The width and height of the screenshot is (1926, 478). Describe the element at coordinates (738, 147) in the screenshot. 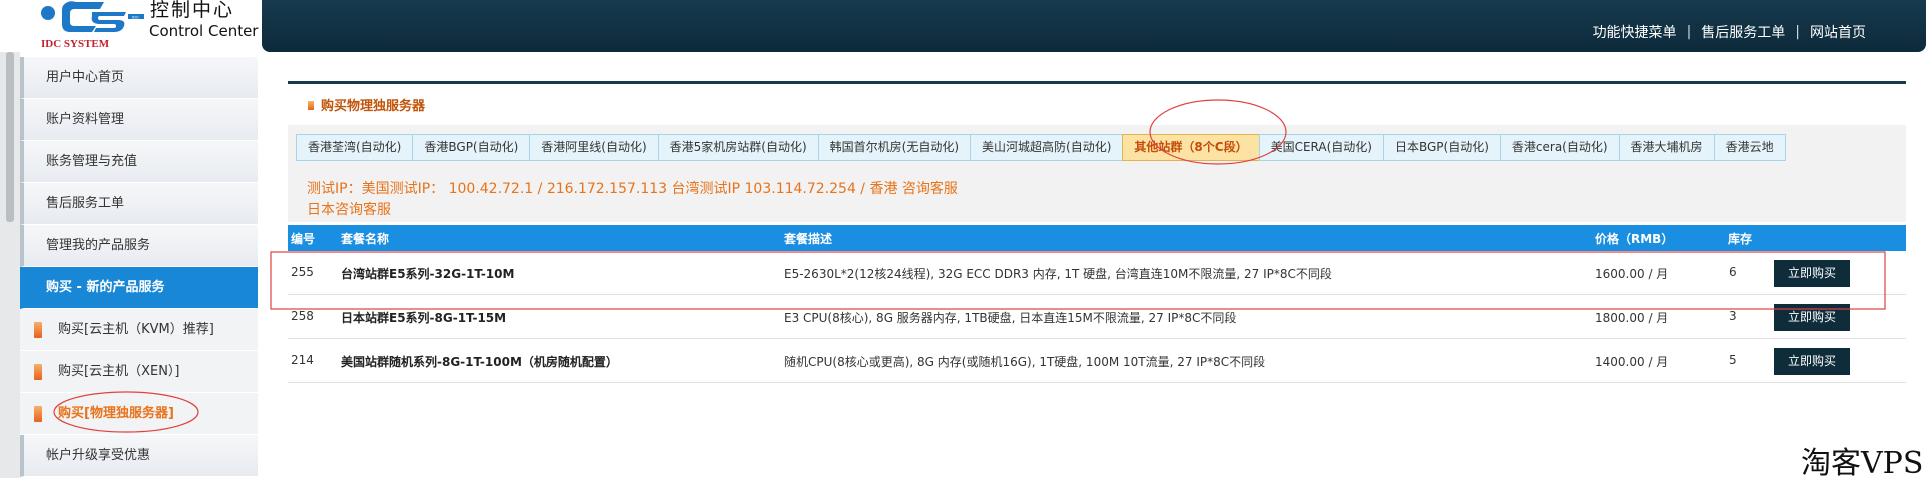

I see `tab-hk-5dc-cluster: 香港5家机房站群(自动化)` at that location.